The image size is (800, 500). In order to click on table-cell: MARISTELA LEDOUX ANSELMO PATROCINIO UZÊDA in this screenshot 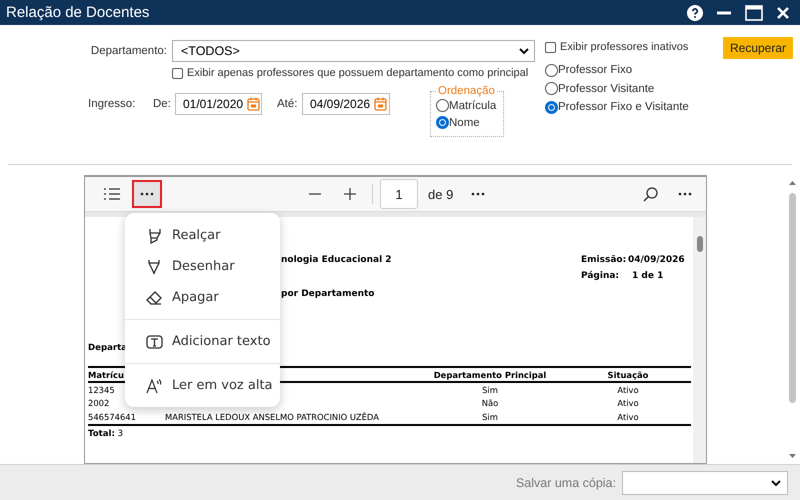, I will do `click(272, 417)`.